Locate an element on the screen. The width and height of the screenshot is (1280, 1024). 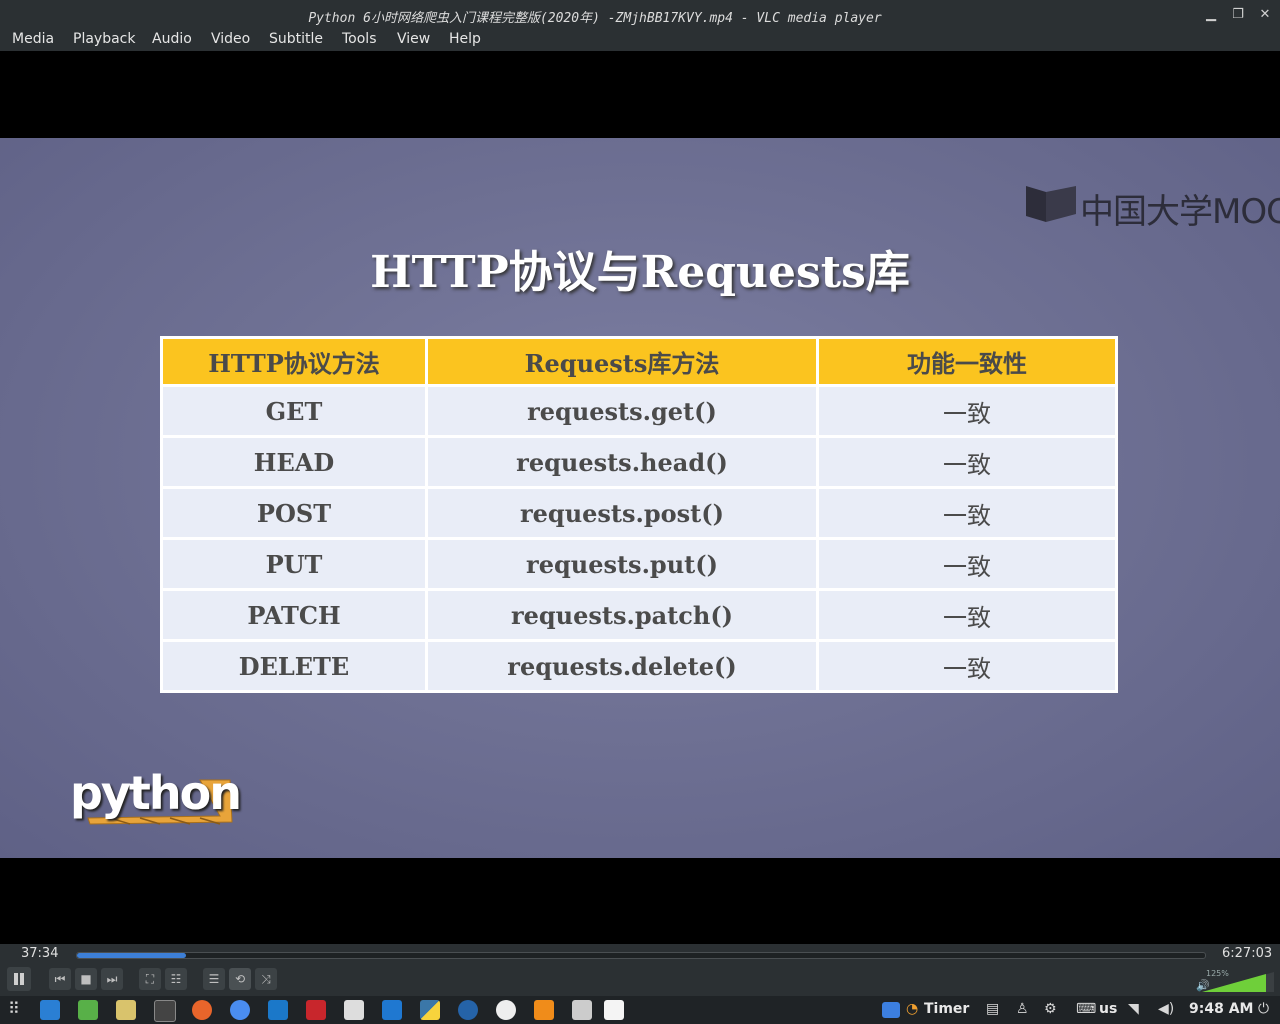
menu-audio: Audio is located at coordinates (172, 39).